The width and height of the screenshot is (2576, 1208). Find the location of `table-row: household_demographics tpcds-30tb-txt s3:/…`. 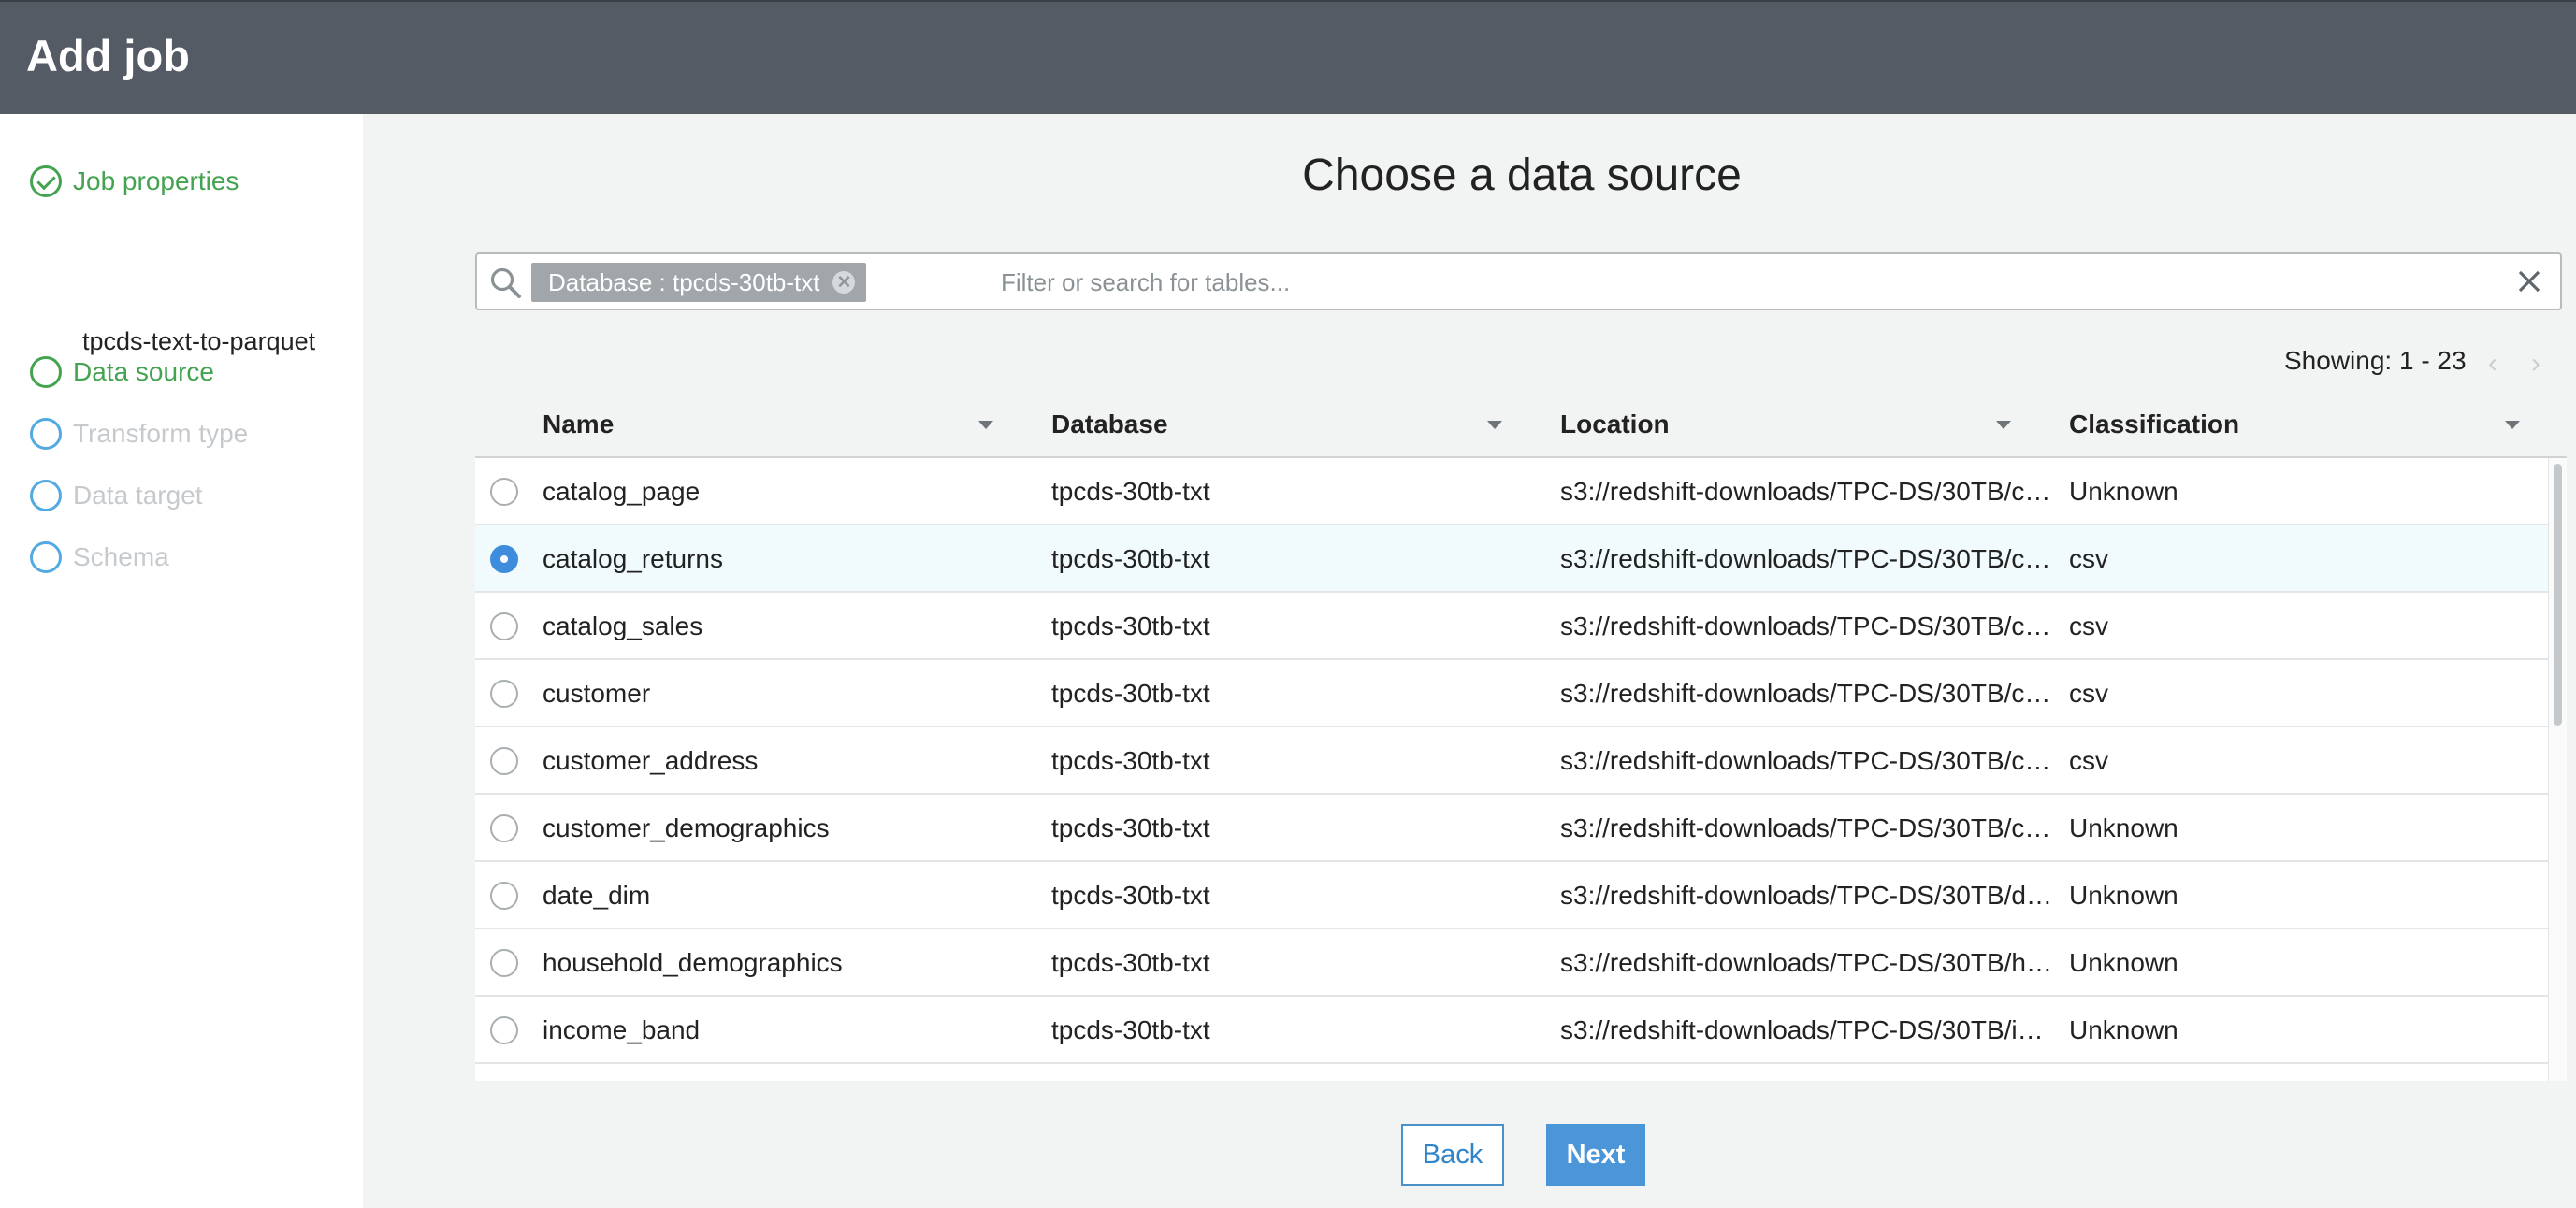

table-row: household_demographics tpcds-30tb-txt s3:/… is located at coordinates (1511, 963).